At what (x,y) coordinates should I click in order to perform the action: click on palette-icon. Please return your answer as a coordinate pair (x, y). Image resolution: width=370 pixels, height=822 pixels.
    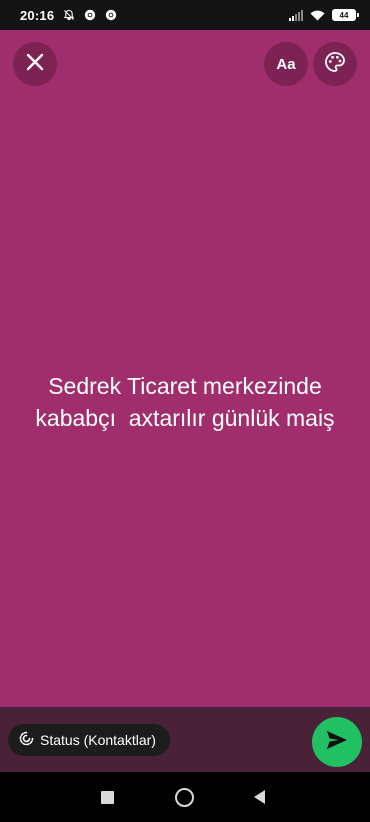
    Looking at the image, I should click on (335, 64).